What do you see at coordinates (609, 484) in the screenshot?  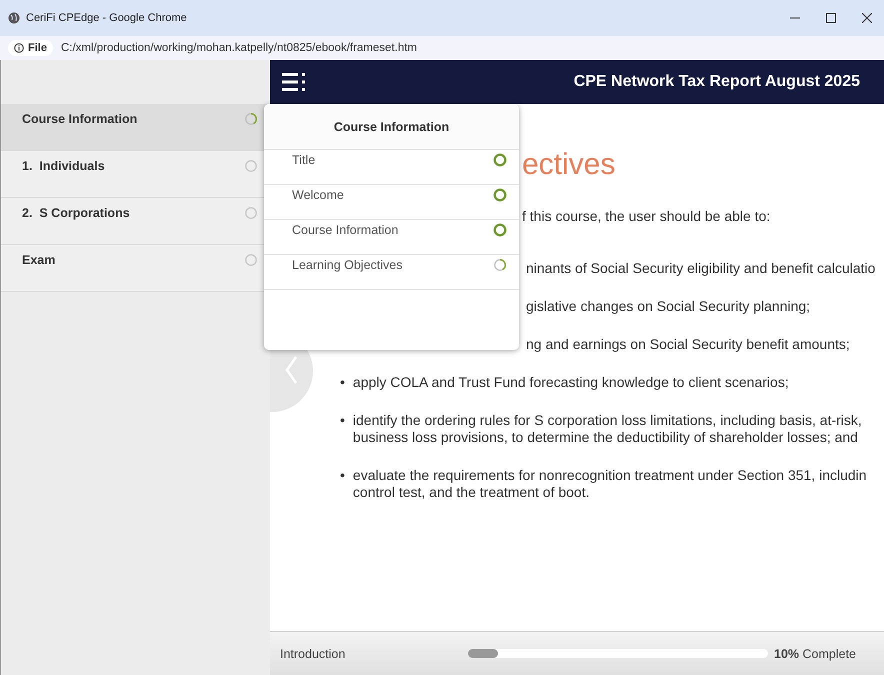 I see `objective-text: evaluate the requirements for nonrecognition treatment under Section 351, includin control test, and the treatment of boot.` at bounding box center [609, 484].